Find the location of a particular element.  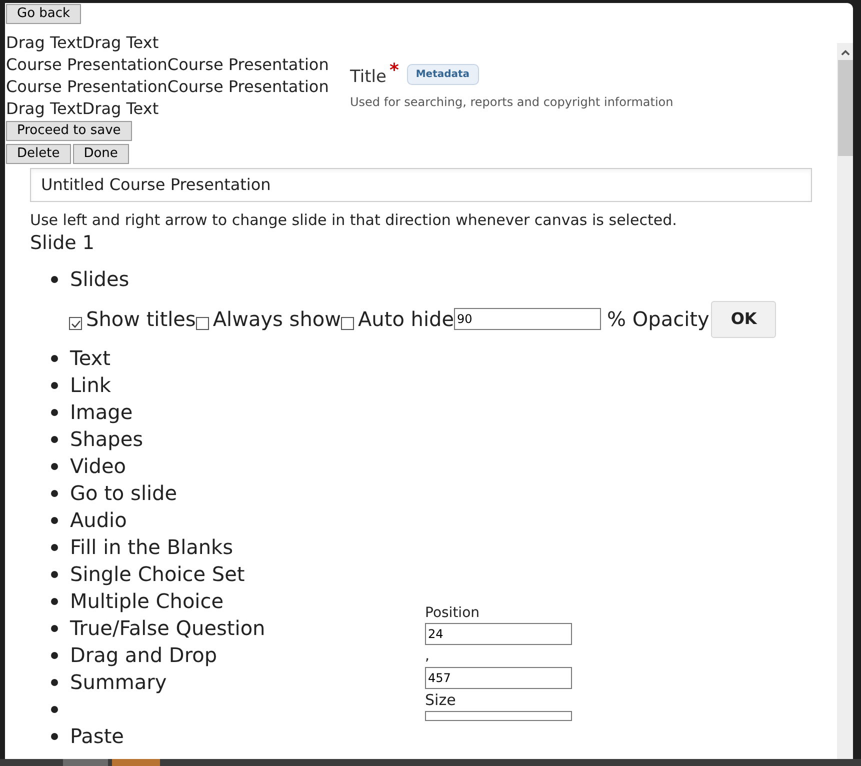

menu-item: Multiple Choice is located at coordinates (147, 601).